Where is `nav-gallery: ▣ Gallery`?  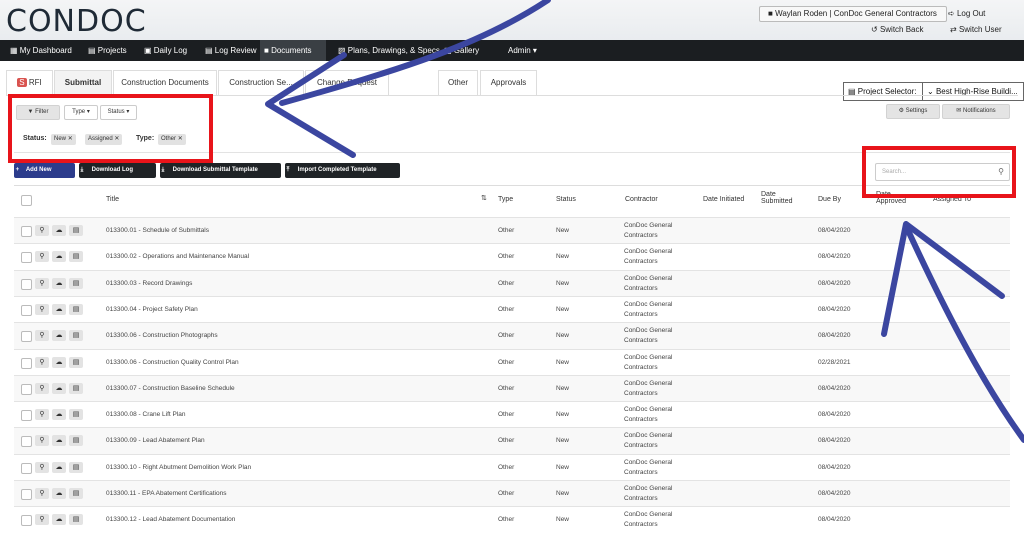
nav-gallery: ▣ Gallery is located at coordinates (459, 50).